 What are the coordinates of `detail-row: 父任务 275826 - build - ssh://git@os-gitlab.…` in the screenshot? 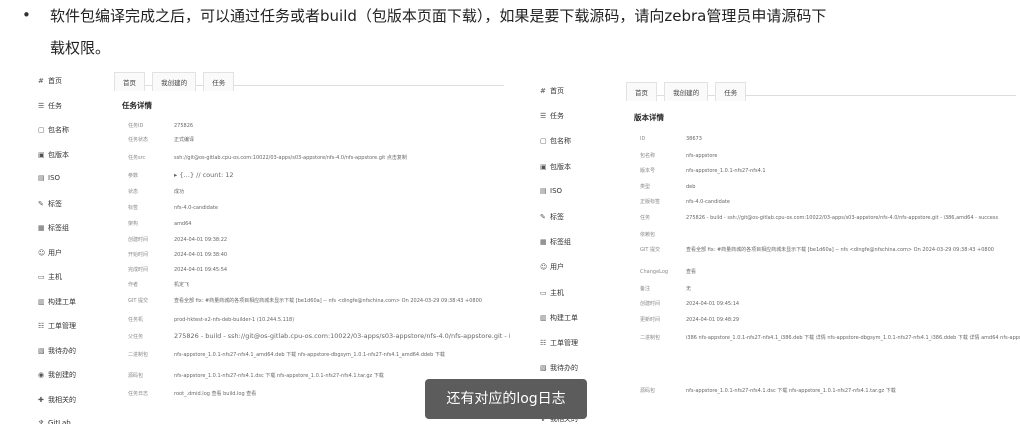 It's located at (319, 336).